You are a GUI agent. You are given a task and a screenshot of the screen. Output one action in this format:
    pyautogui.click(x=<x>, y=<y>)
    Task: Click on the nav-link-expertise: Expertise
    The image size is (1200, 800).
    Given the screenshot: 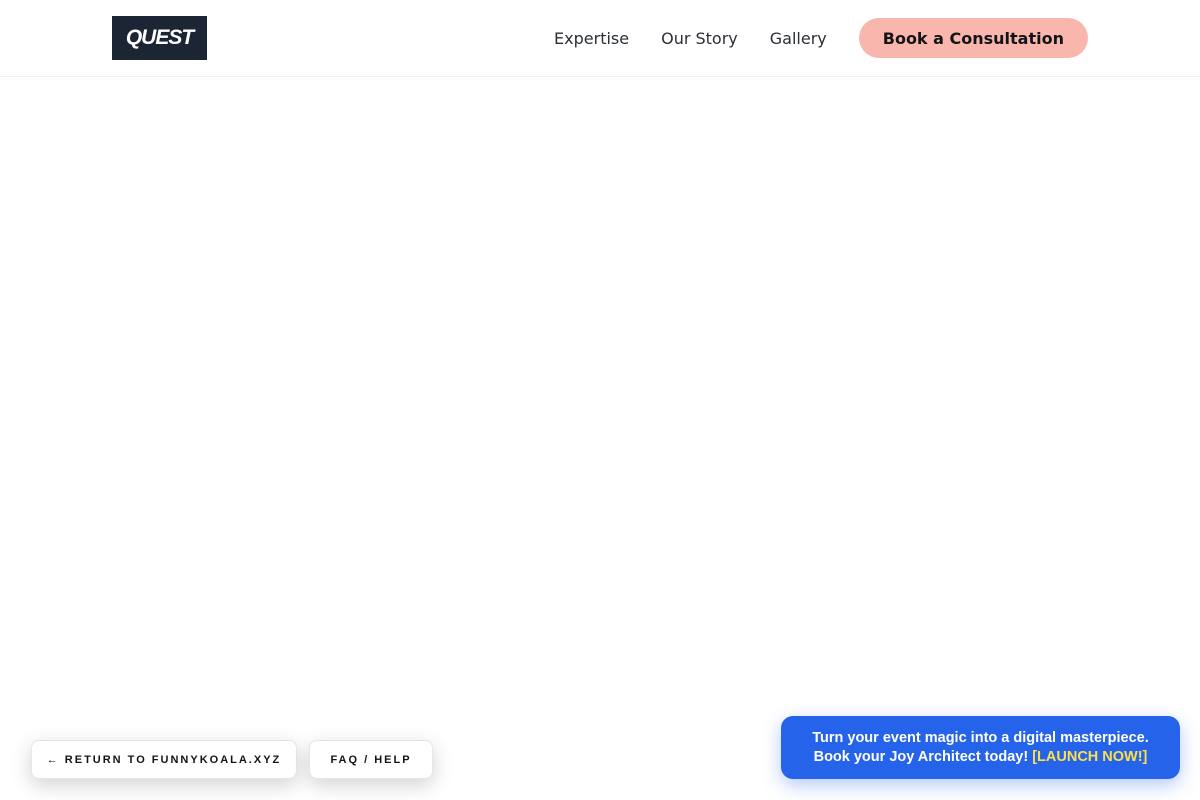 What is the action you would take?
    pyautogui.click(x=591, y=38)
    